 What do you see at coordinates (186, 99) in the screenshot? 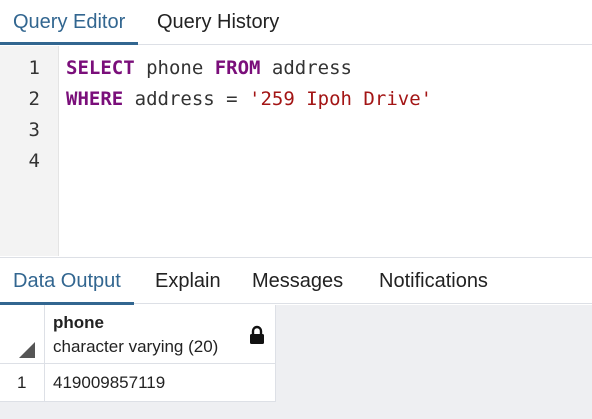
I see `sql-text: address =` at bounding box center [186, 99].